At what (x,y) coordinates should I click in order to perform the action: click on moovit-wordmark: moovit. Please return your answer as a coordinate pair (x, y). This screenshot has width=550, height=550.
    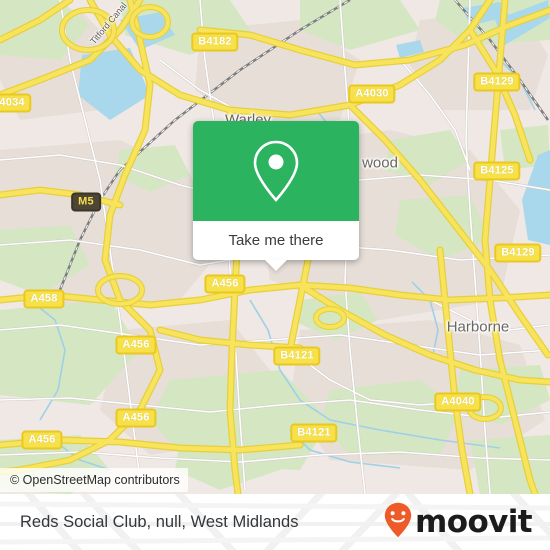
    Looking at the image, I should click on (474, 521).